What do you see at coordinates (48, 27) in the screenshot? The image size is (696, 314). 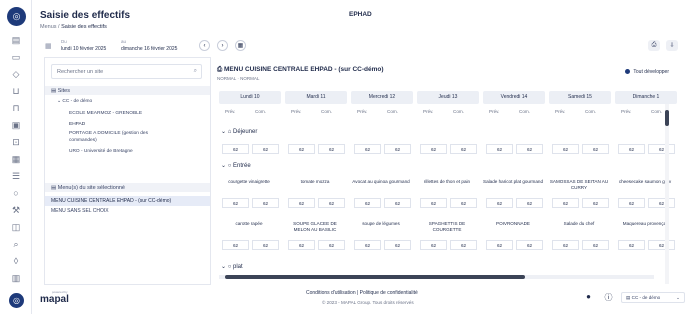 I see `breadcrumb-menus: Menus` at bounding box center [48, 27].